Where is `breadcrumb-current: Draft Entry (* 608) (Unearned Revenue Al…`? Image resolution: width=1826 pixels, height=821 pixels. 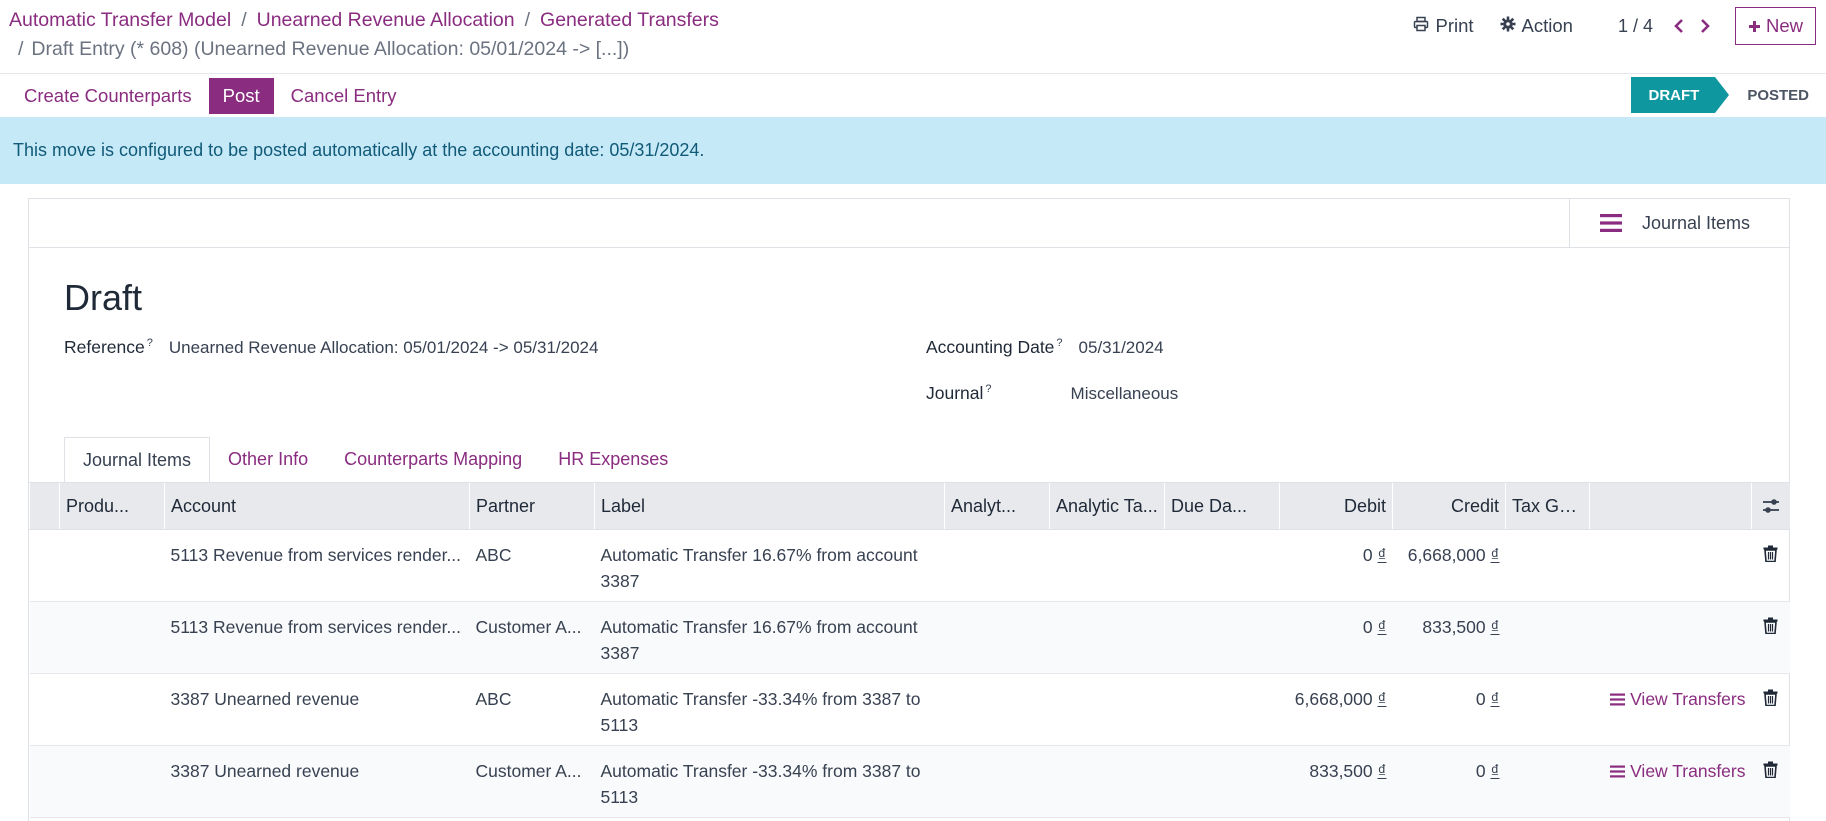
breadcrumb-current: Draft Entry (* 608) (Unearned Revenue Al… is located at coordinates (330, 48).